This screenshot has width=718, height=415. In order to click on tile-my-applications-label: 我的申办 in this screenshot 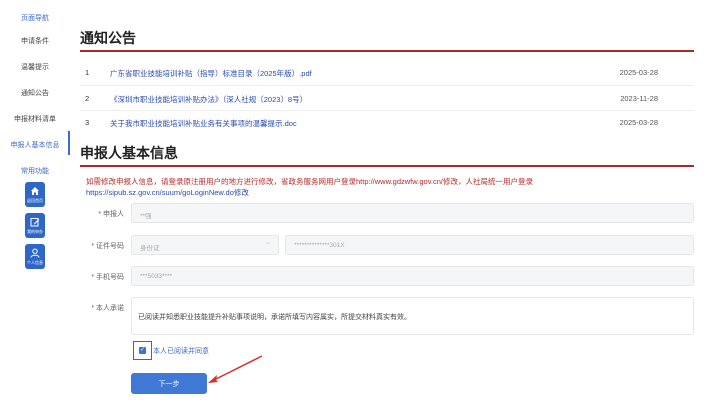, I will do `click(35, 231)`.